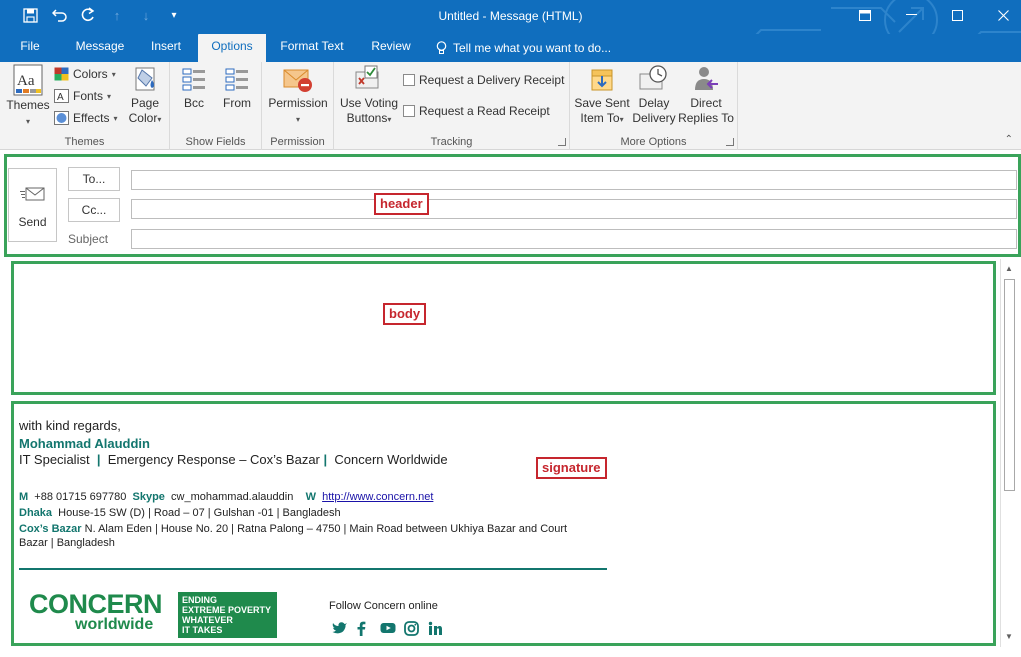  What do you see at coordinates (654, 118) in the screenshot?
I see `delay-label-2: Delivery` at bounding box center [654, 118].